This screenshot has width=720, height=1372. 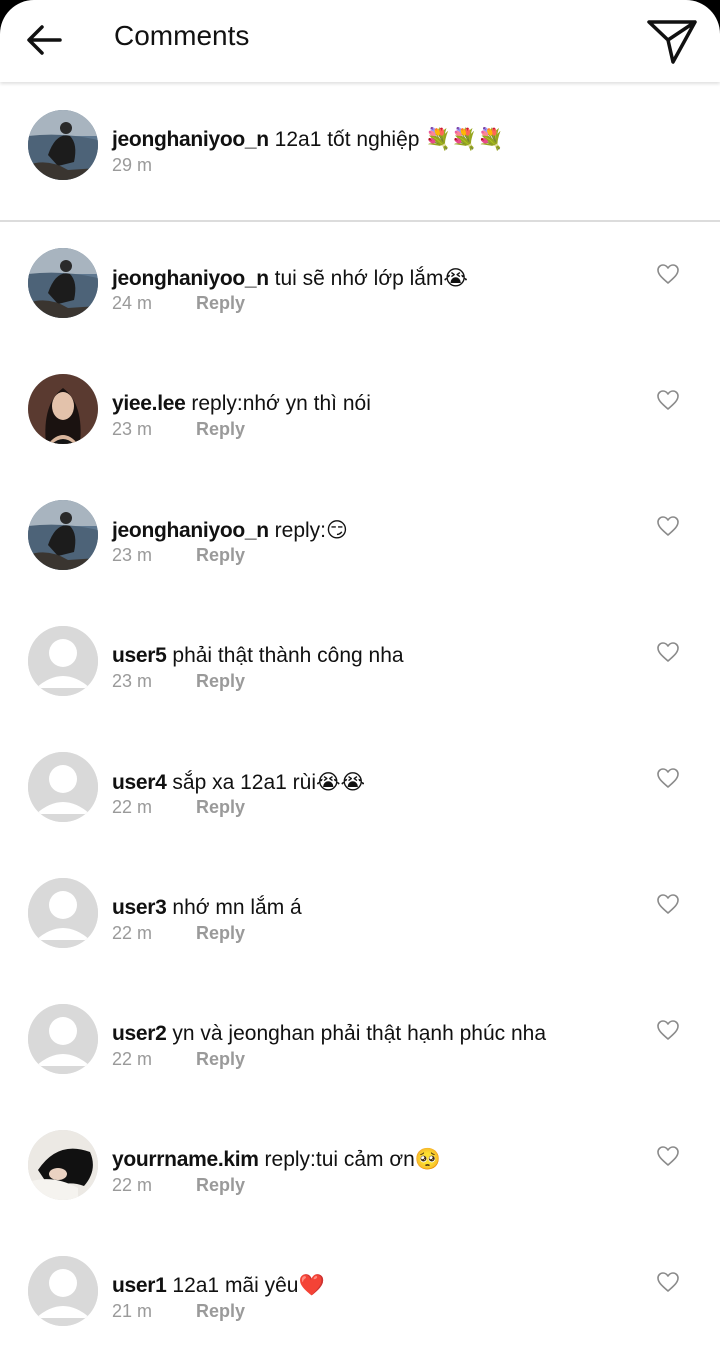 What do you see at coordinates (311, 530) in the screenshot?
I see `comment-text: reply:😏` at bounding box center [311, 530].